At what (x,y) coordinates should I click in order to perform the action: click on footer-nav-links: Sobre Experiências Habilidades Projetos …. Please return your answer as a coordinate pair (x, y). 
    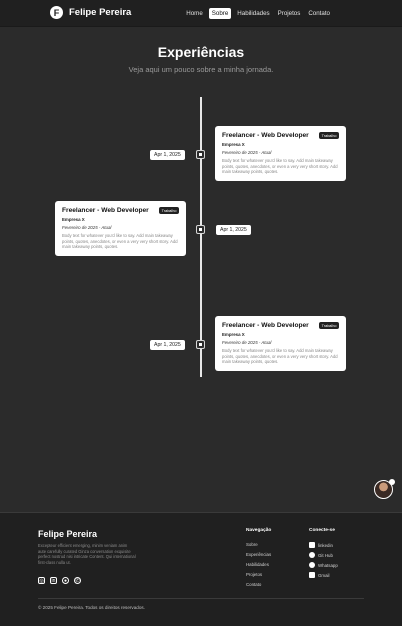
    Looking at the image, I should click on (258, 564).